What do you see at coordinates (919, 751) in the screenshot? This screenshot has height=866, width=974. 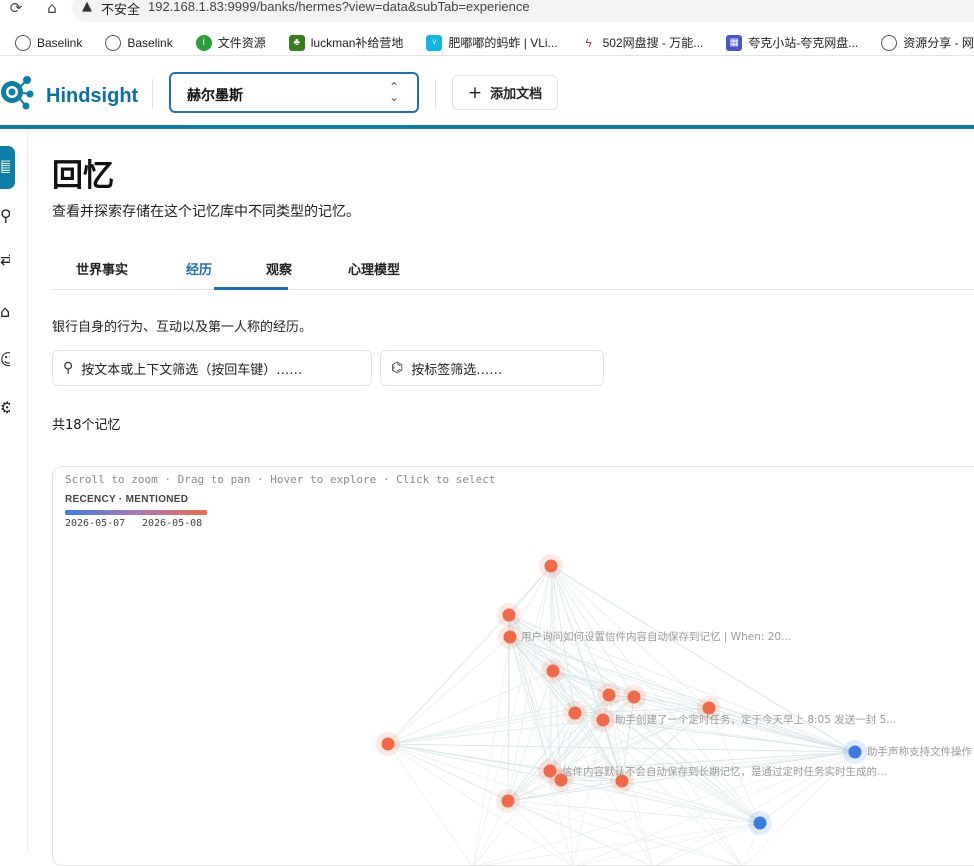 I see `memory-node-label: 助手声称支持文件操作` at bounding box center [919, 751].